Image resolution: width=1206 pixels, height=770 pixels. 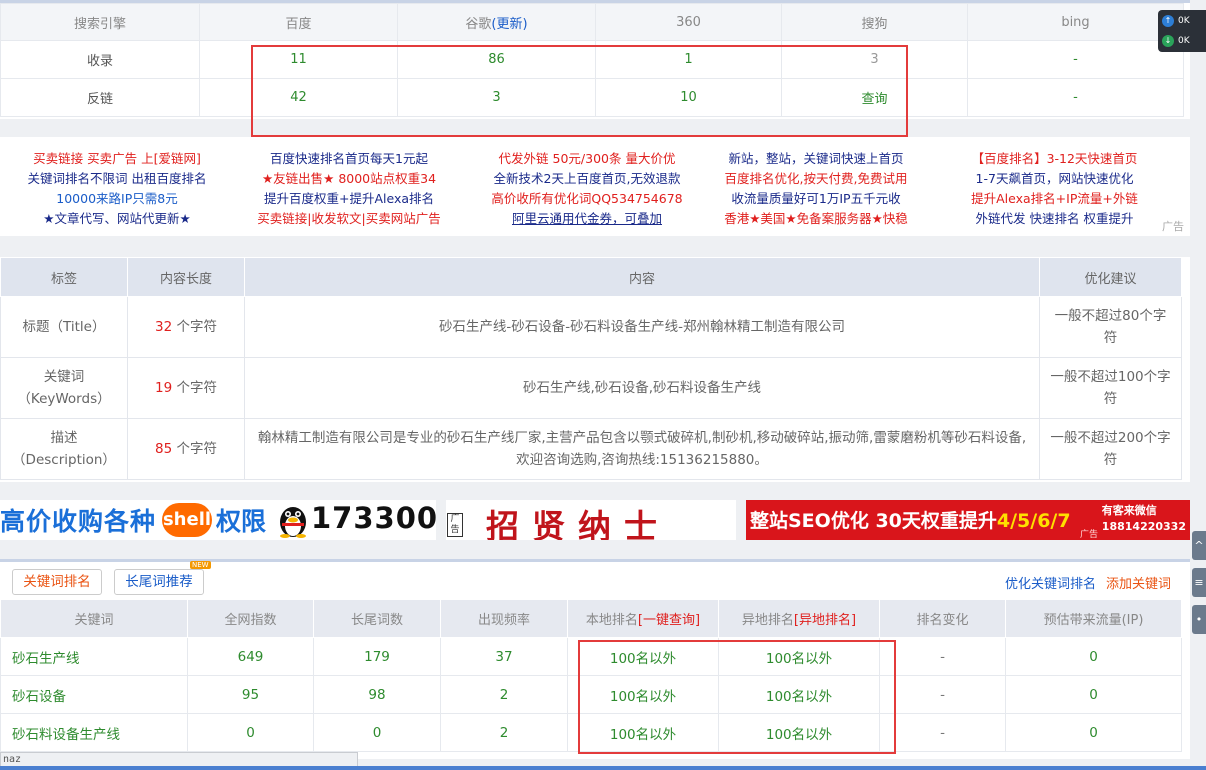 What do you see at coordinates (688, 59) in the screenshot?
I see `value-360-indexed: 1` at bounding box center [688, 59].